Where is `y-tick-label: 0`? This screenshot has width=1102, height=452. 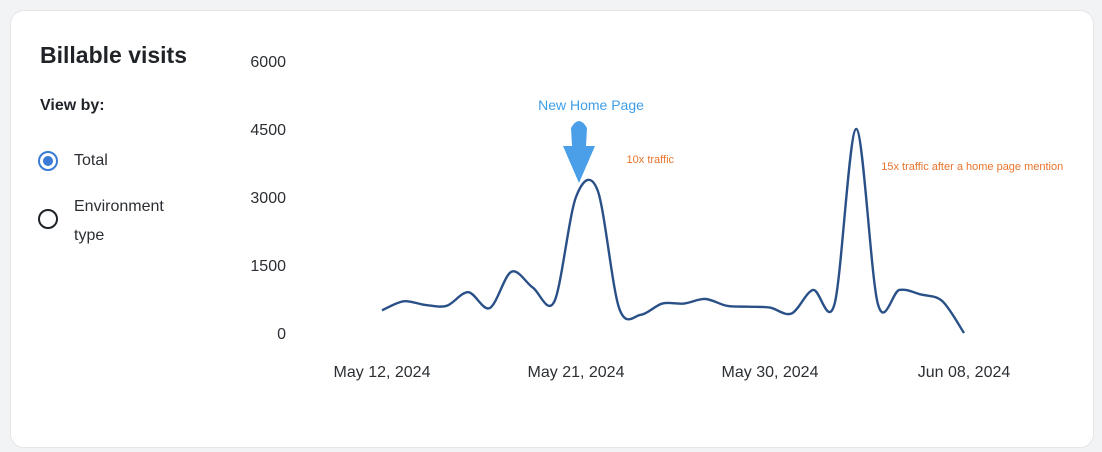
y-tick-label: 0 is located at coordinates (281, 334).